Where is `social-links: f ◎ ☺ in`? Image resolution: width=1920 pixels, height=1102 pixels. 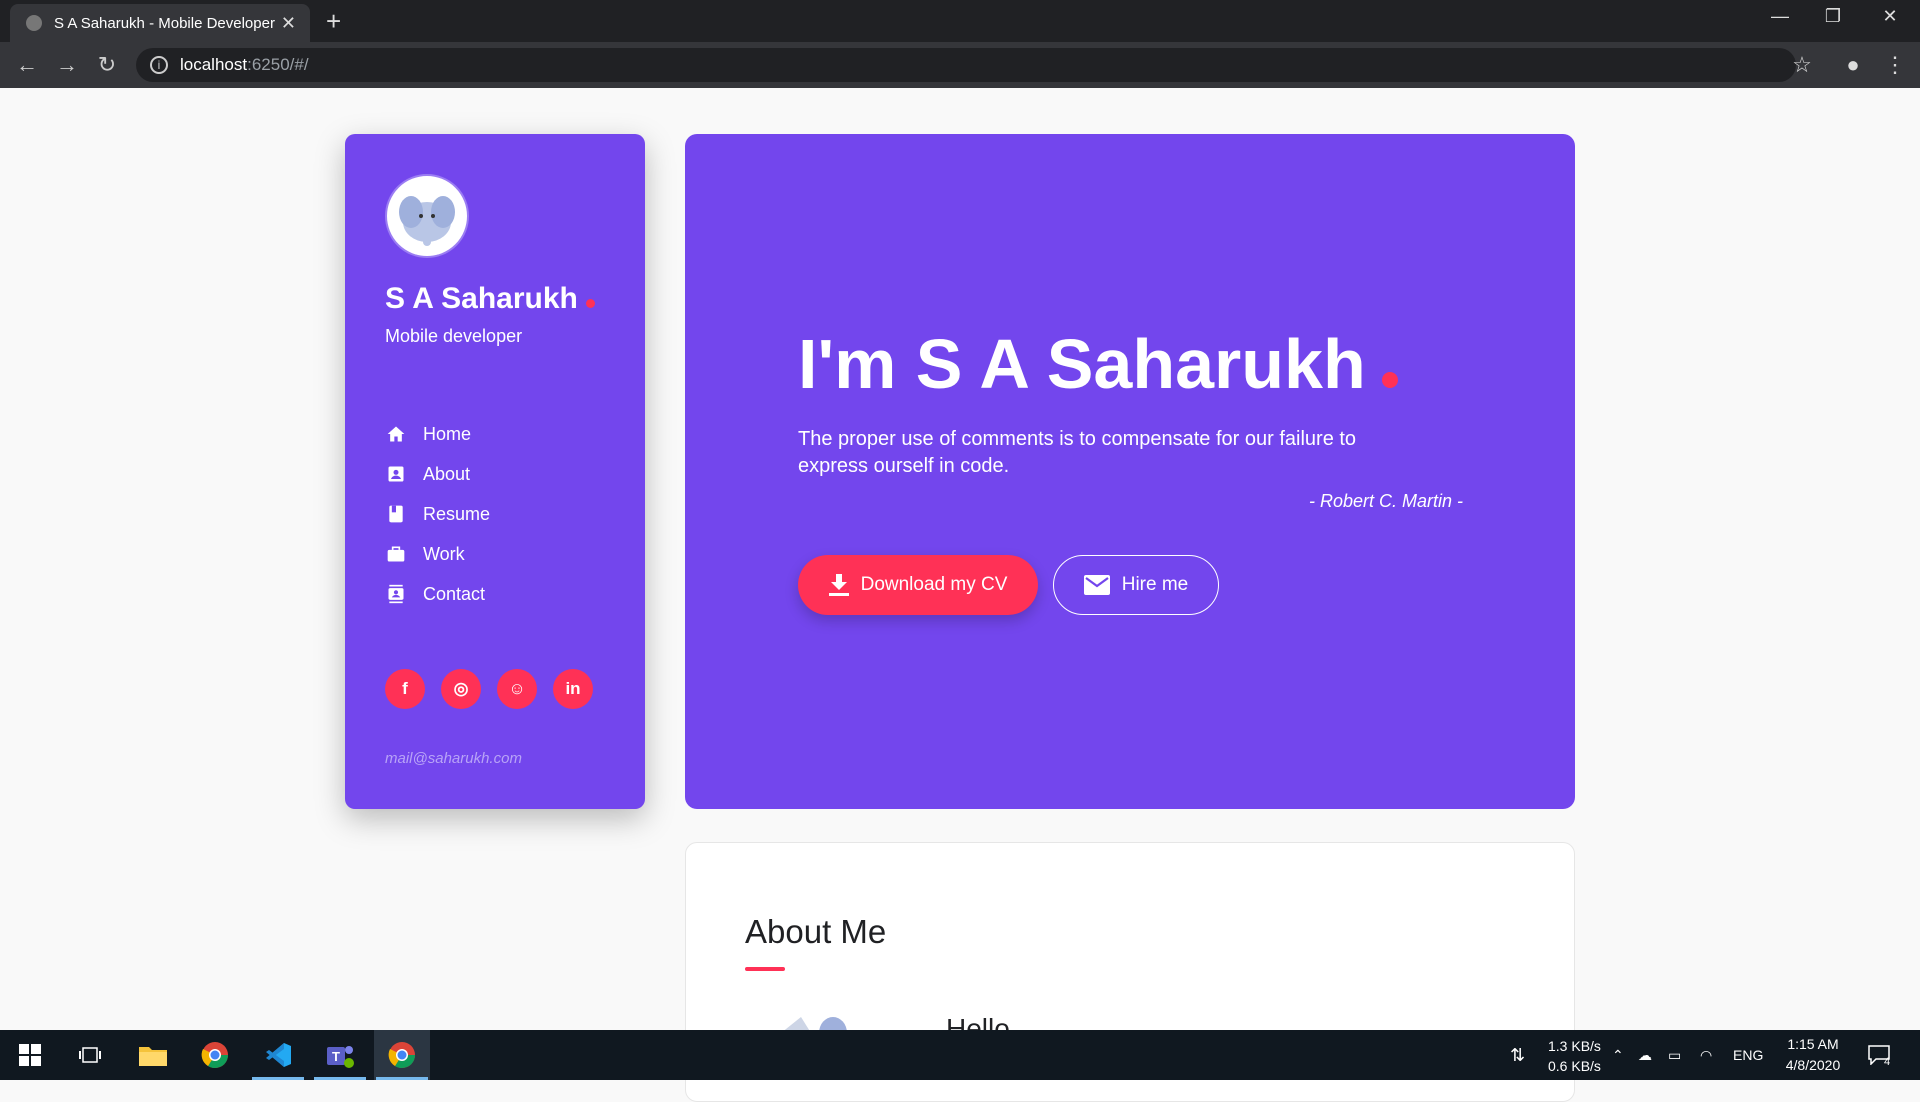 social-links: f ◎ ☺ in is located at coordinates (489, 689).